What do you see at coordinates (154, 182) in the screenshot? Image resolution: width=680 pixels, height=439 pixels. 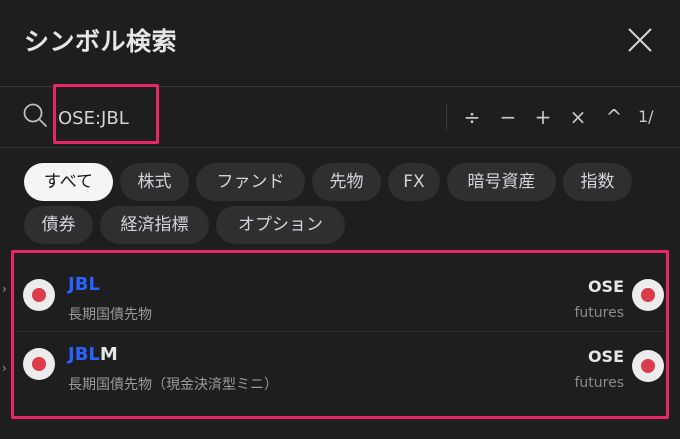 I see `filter-stocks: 株式` at bounding box center [154, 182].